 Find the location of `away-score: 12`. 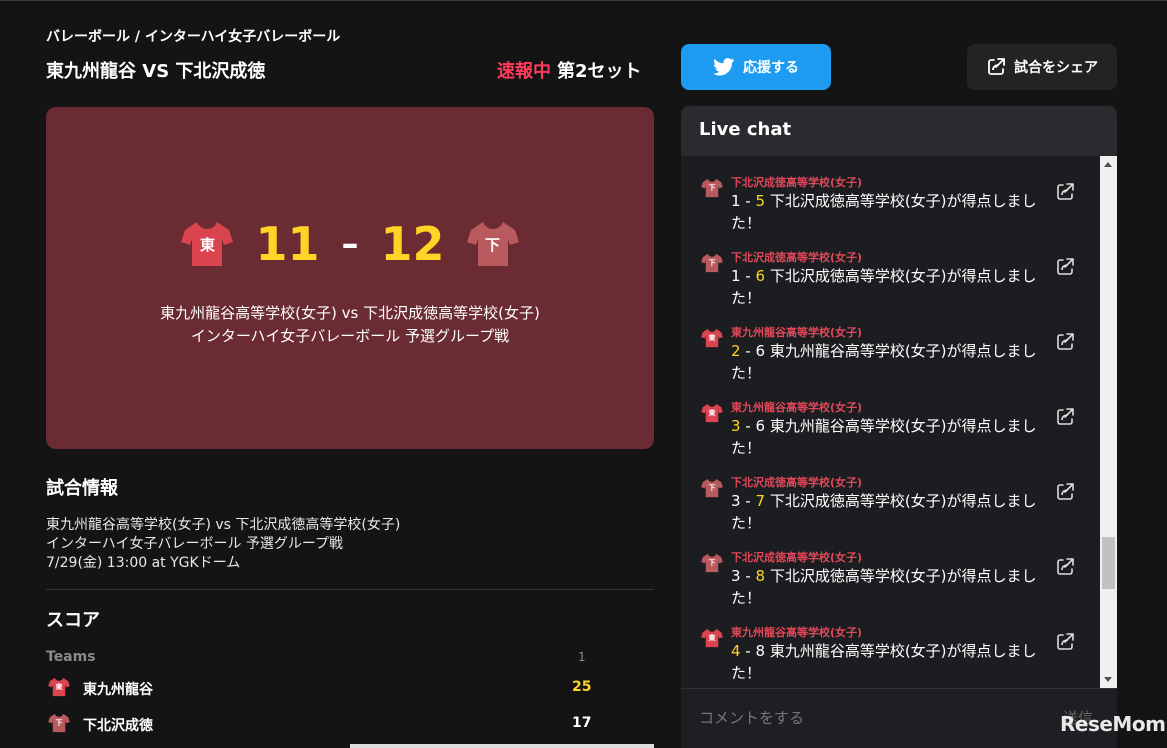

away-score: 12 is located at coordinates (412, 244).